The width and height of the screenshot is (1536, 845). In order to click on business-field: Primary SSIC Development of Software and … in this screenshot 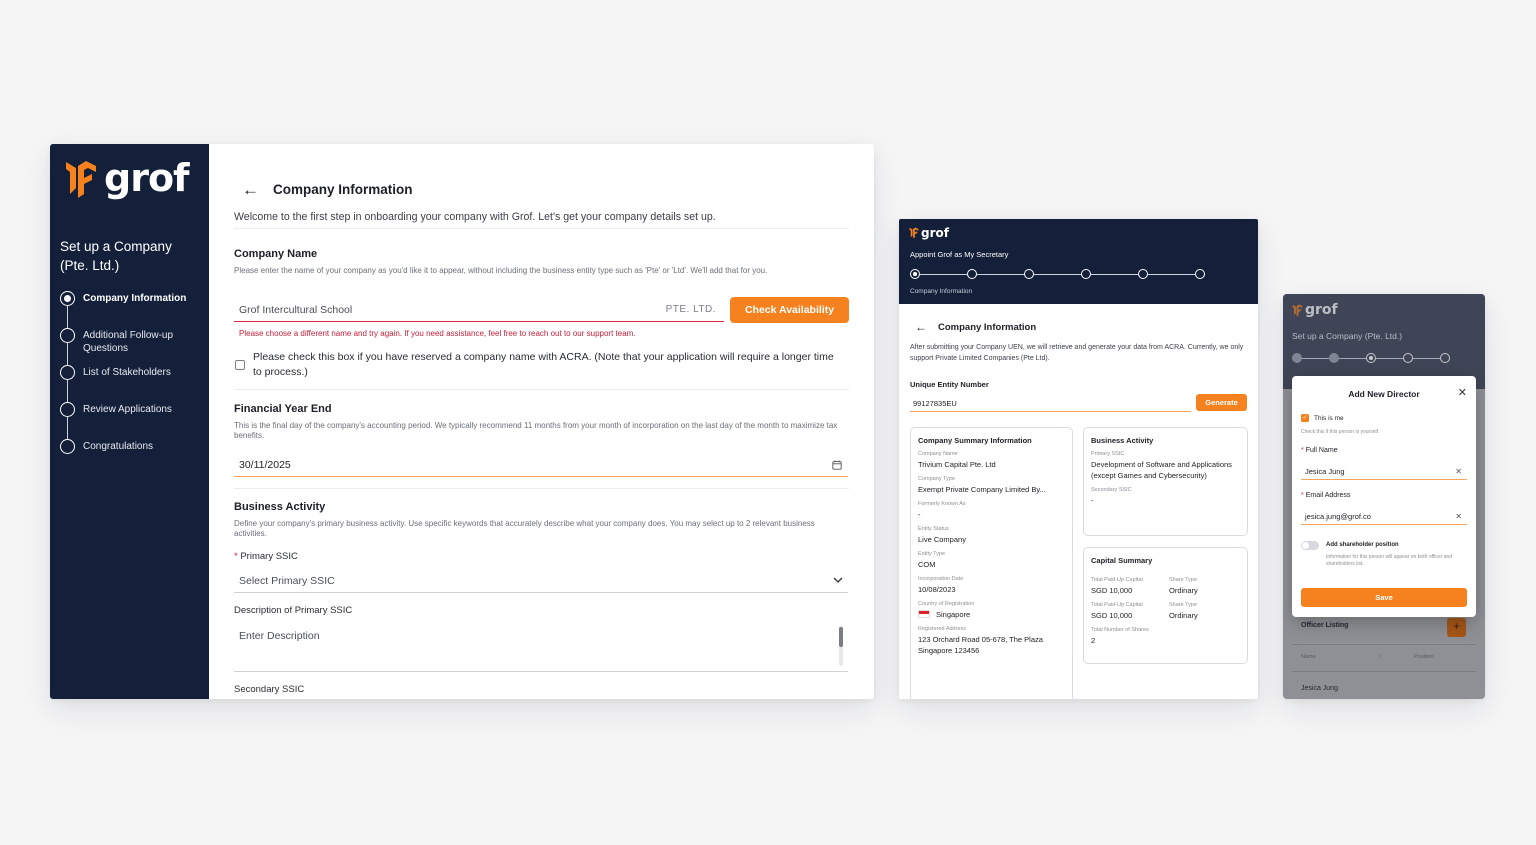, I will do `click(1165, 466)`.